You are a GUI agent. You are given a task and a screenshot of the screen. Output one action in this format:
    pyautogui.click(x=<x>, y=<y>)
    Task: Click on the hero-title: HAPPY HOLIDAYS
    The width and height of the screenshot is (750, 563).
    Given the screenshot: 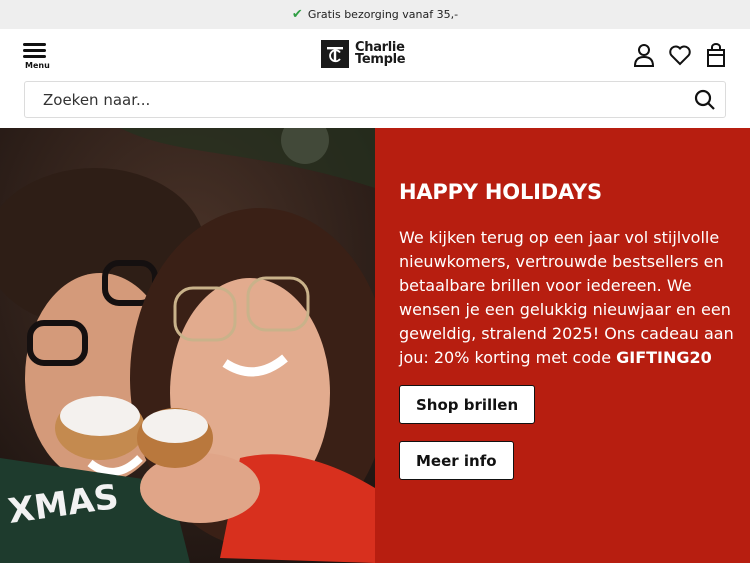 What is the action you would take?
    pyautogui.click(x=500, y=192)
    